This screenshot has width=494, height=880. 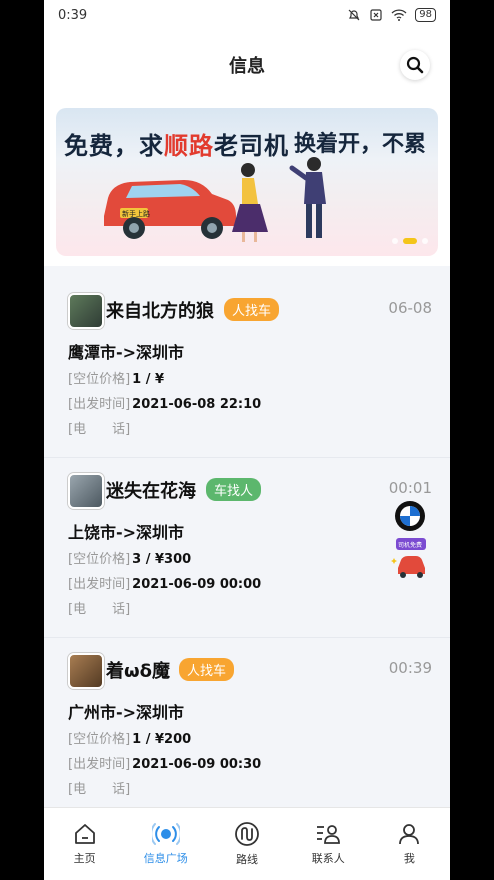 I want to click on seat-price-row: [空位价格] 3 / ¥300, so click(x=129, y=557).